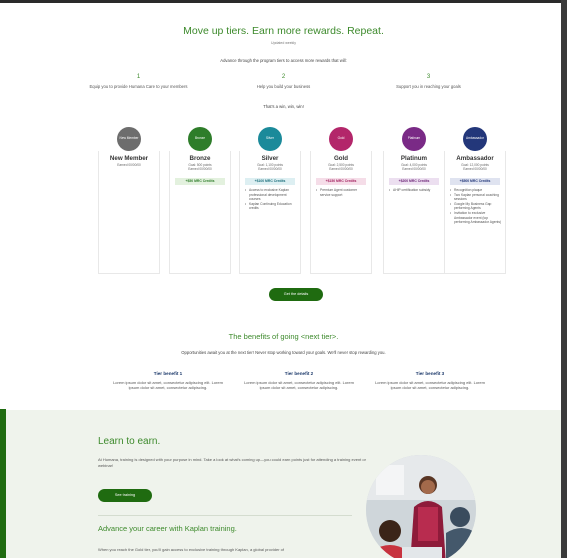  I want to click on learn-title: Learn to earn., so click(129, 441).